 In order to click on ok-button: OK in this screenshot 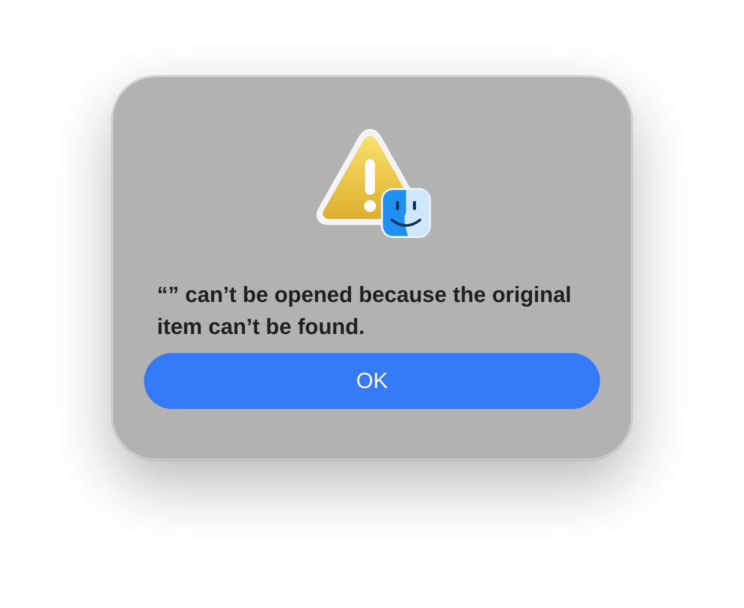, I will do `click(372, 381)`.